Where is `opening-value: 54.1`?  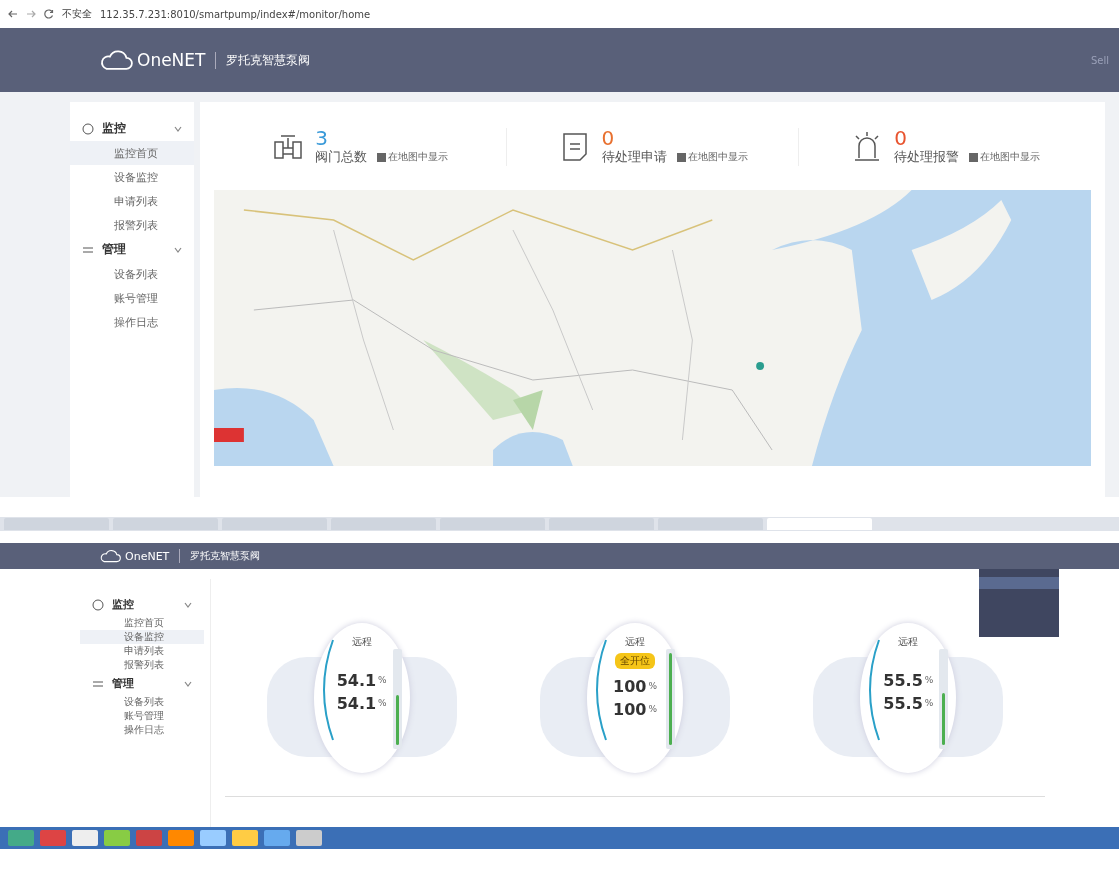 opening-value: 54.1 is located at coordinates (356, 680).